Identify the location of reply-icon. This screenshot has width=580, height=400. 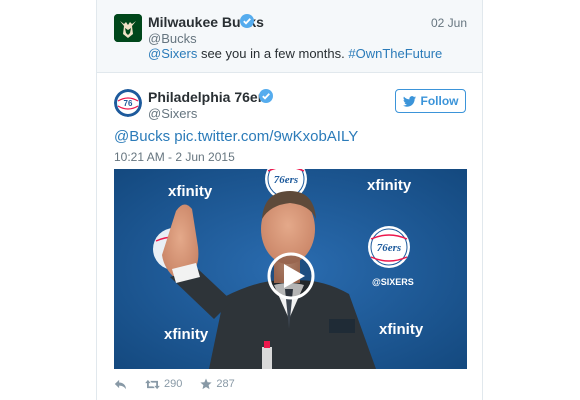
(120, 384).